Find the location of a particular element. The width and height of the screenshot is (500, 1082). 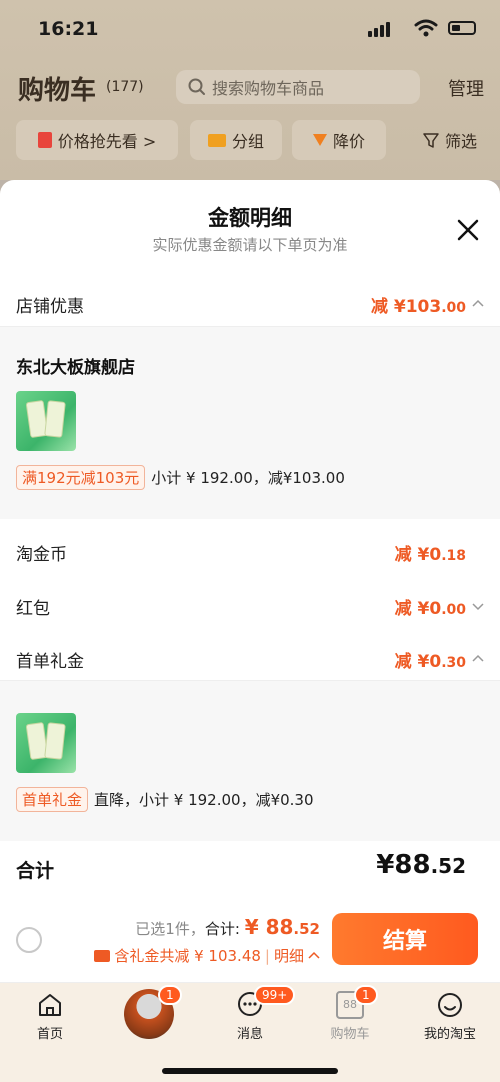

coins-label: 淘金币 is located at coordinates (41, 555).